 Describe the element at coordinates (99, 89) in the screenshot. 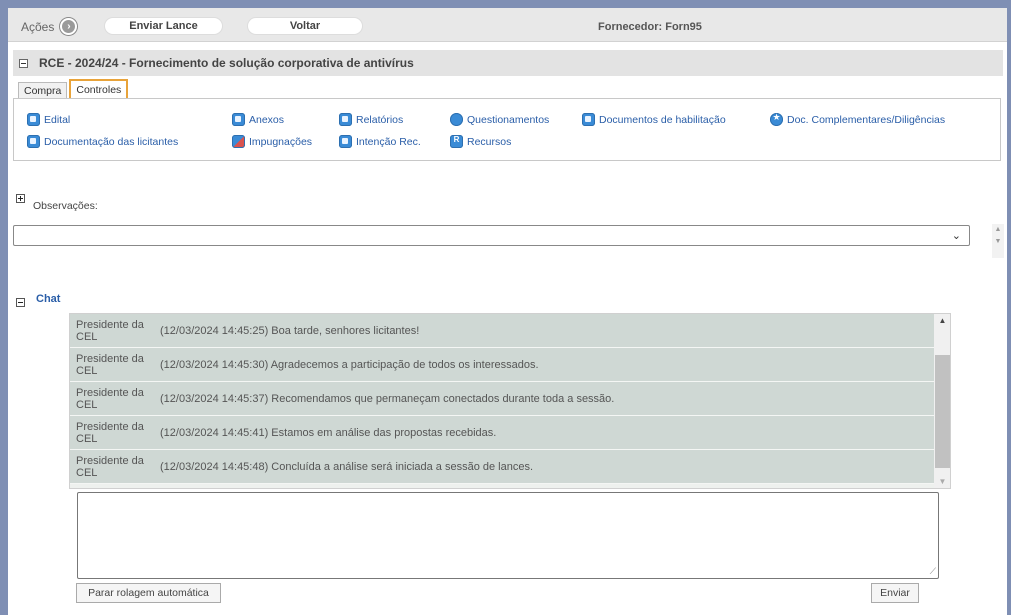

I see `tab-controles: Controles` at that location.